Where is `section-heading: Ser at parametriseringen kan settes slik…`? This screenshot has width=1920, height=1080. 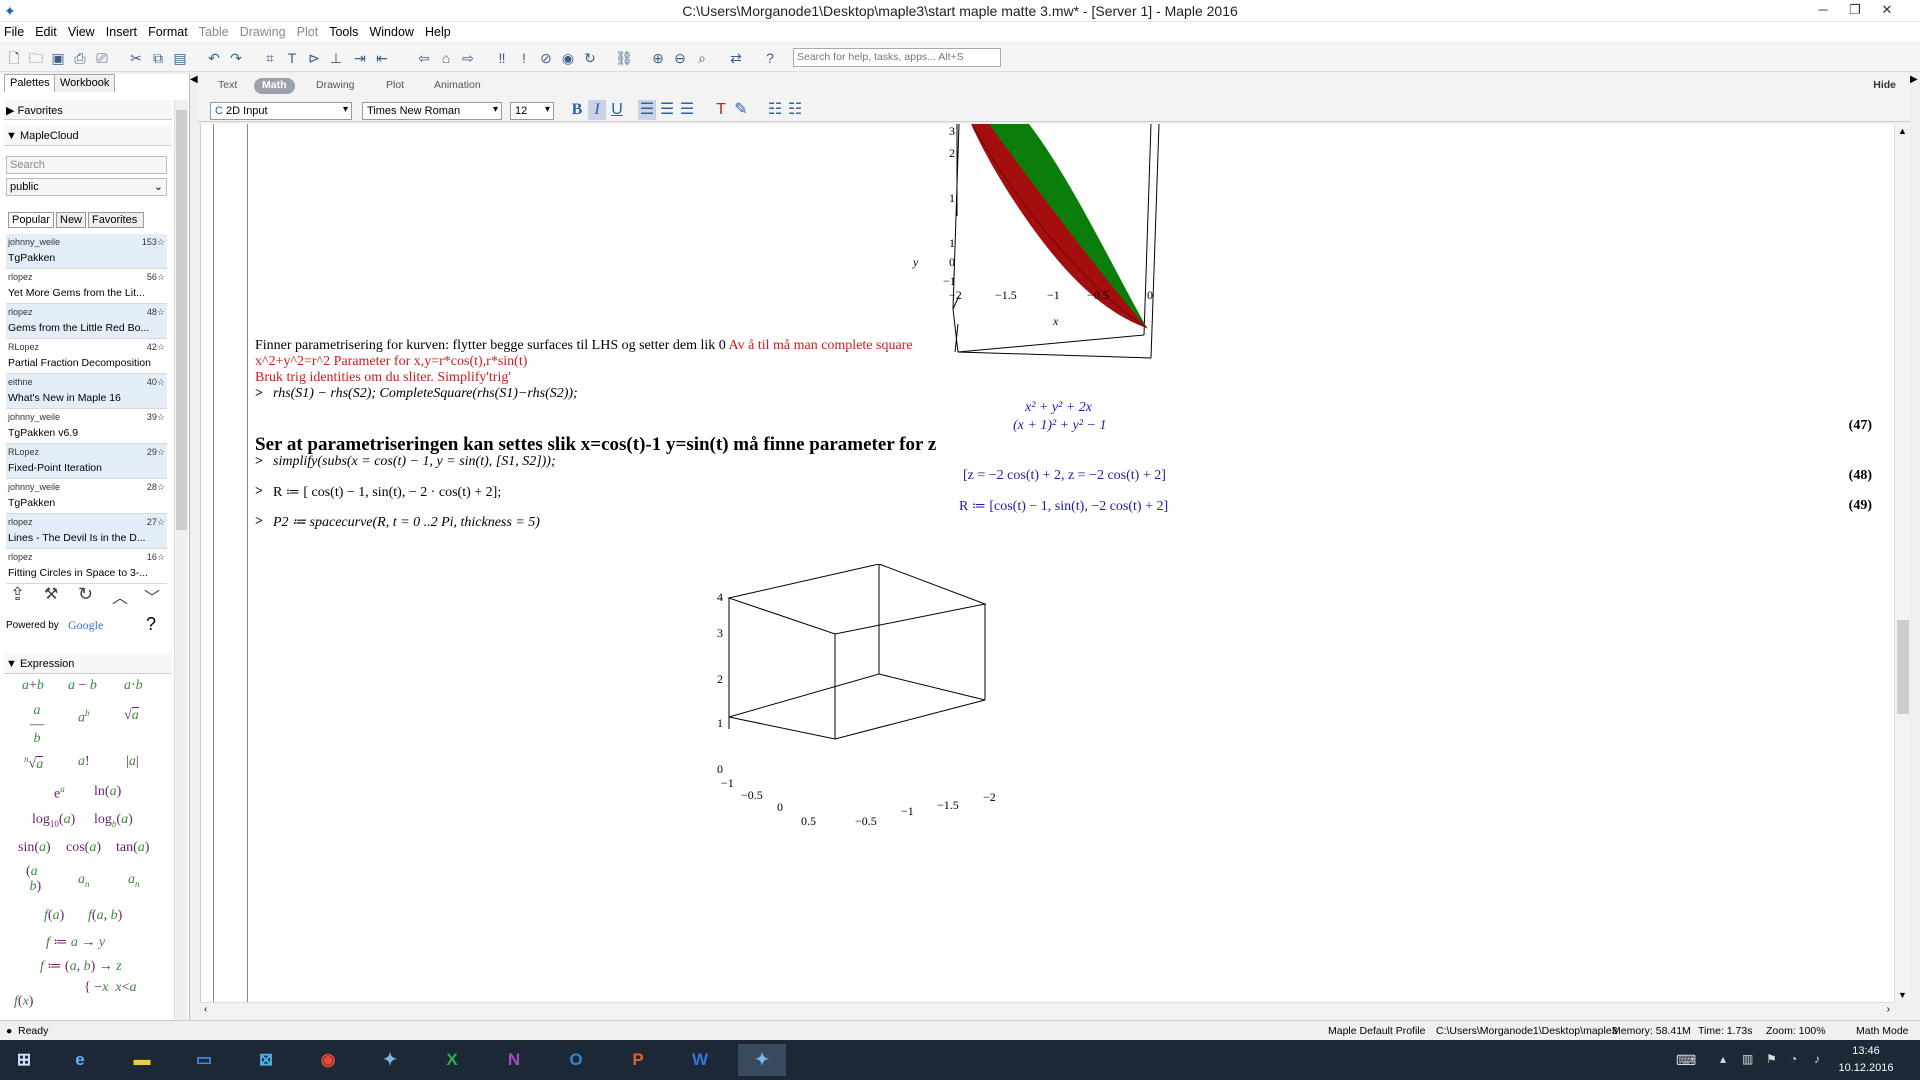
section-heading: Ser at parametriseringen kan settes slik… is located at coordinates (595, 445).